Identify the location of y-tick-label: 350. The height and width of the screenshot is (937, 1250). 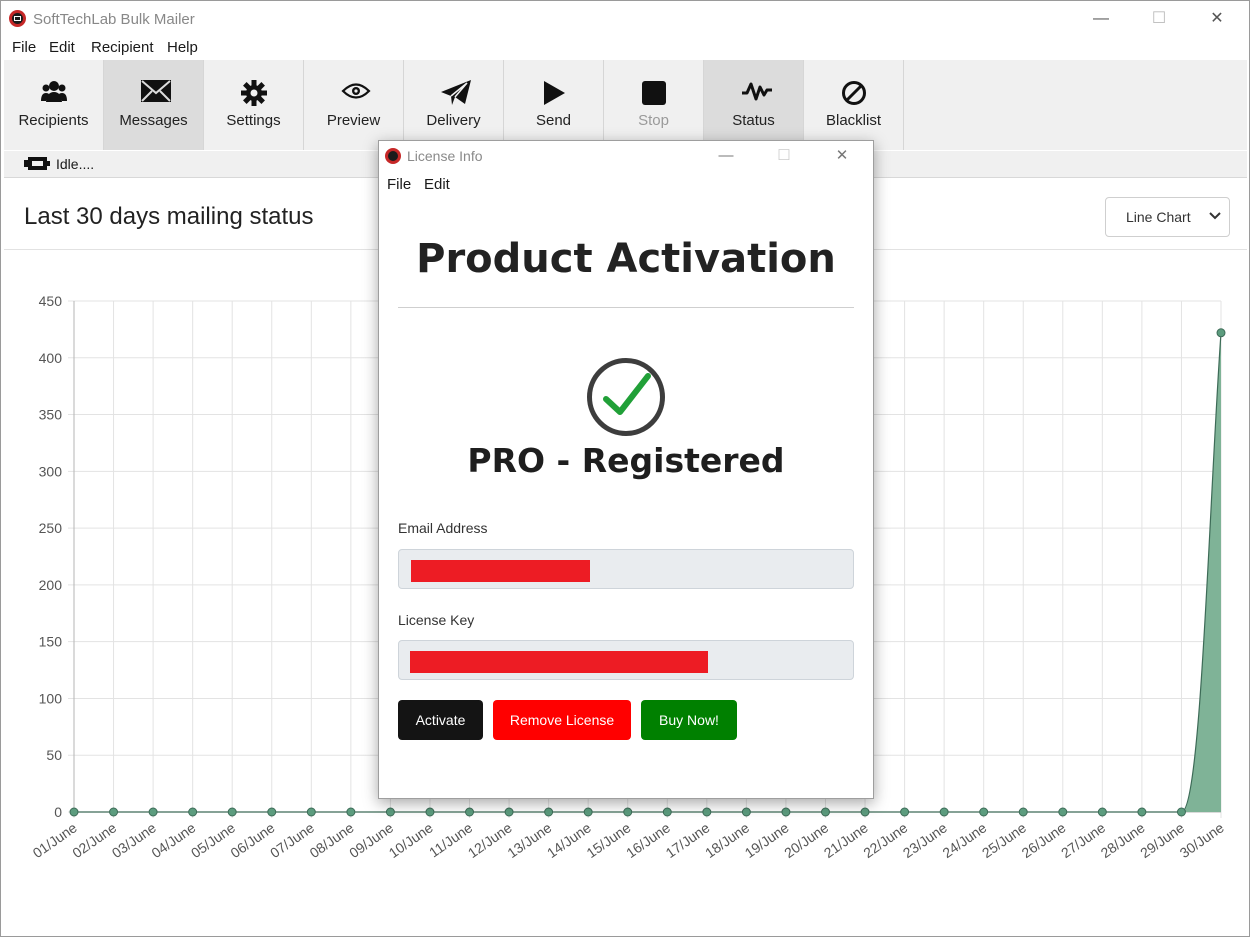
(51, 415).